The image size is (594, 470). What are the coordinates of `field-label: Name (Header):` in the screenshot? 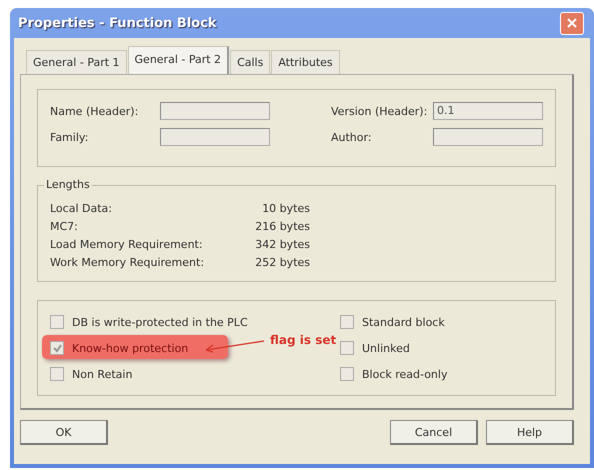 It's located at (95, 111).